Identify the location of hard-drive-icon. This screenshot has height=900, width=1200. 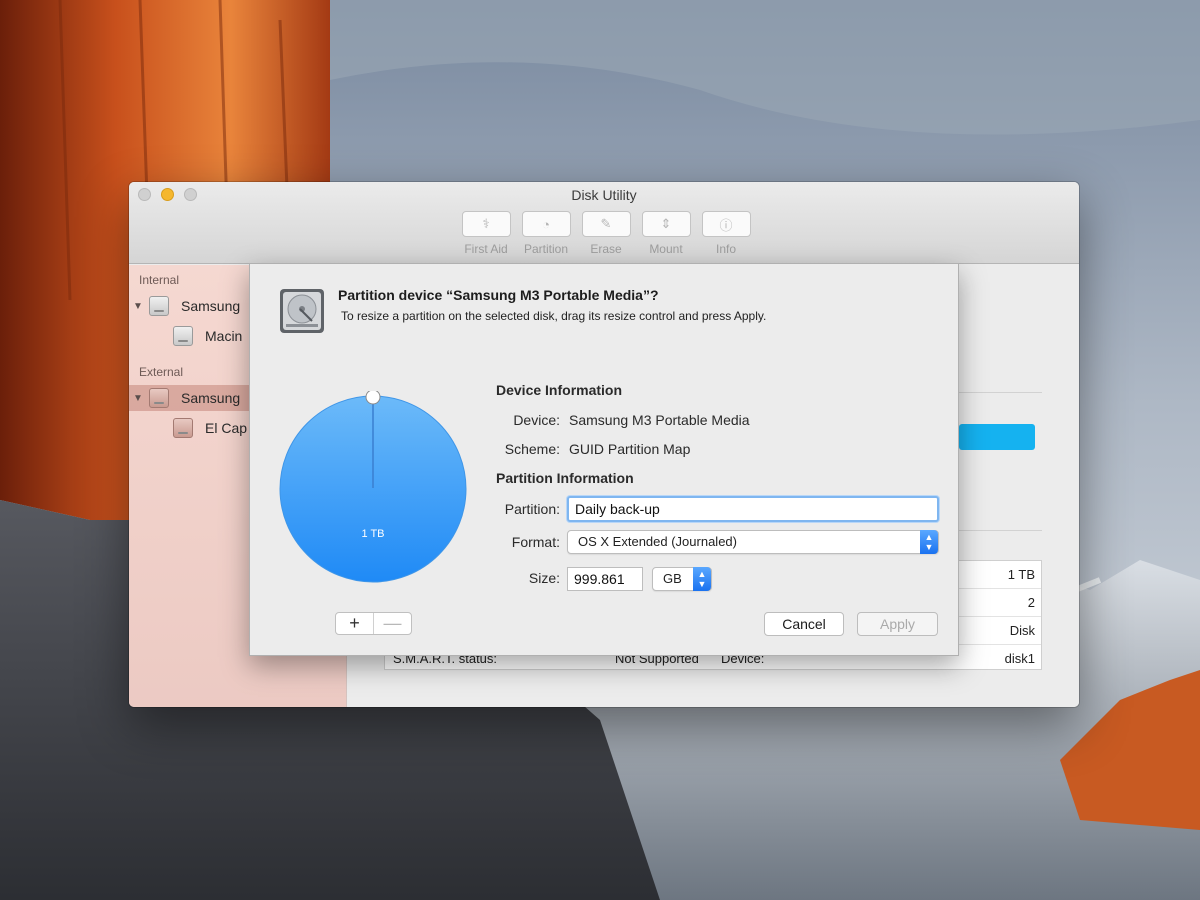
(302, 311).